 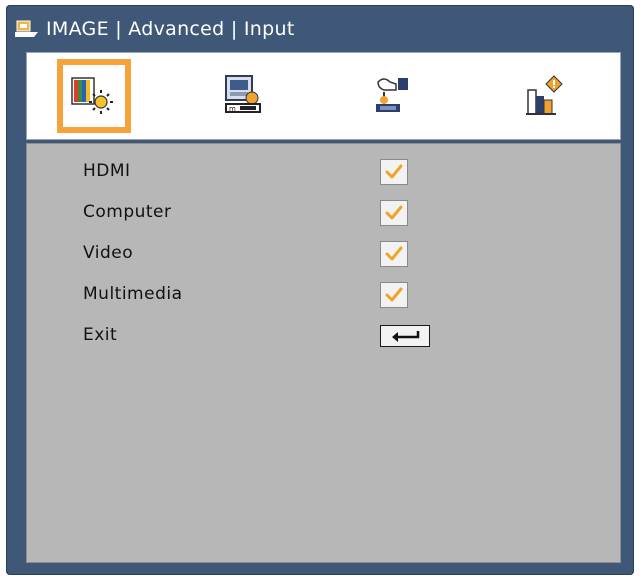 I want to click on page-title: IMAGE | Advanced | Input, so click(x=170, y=29).